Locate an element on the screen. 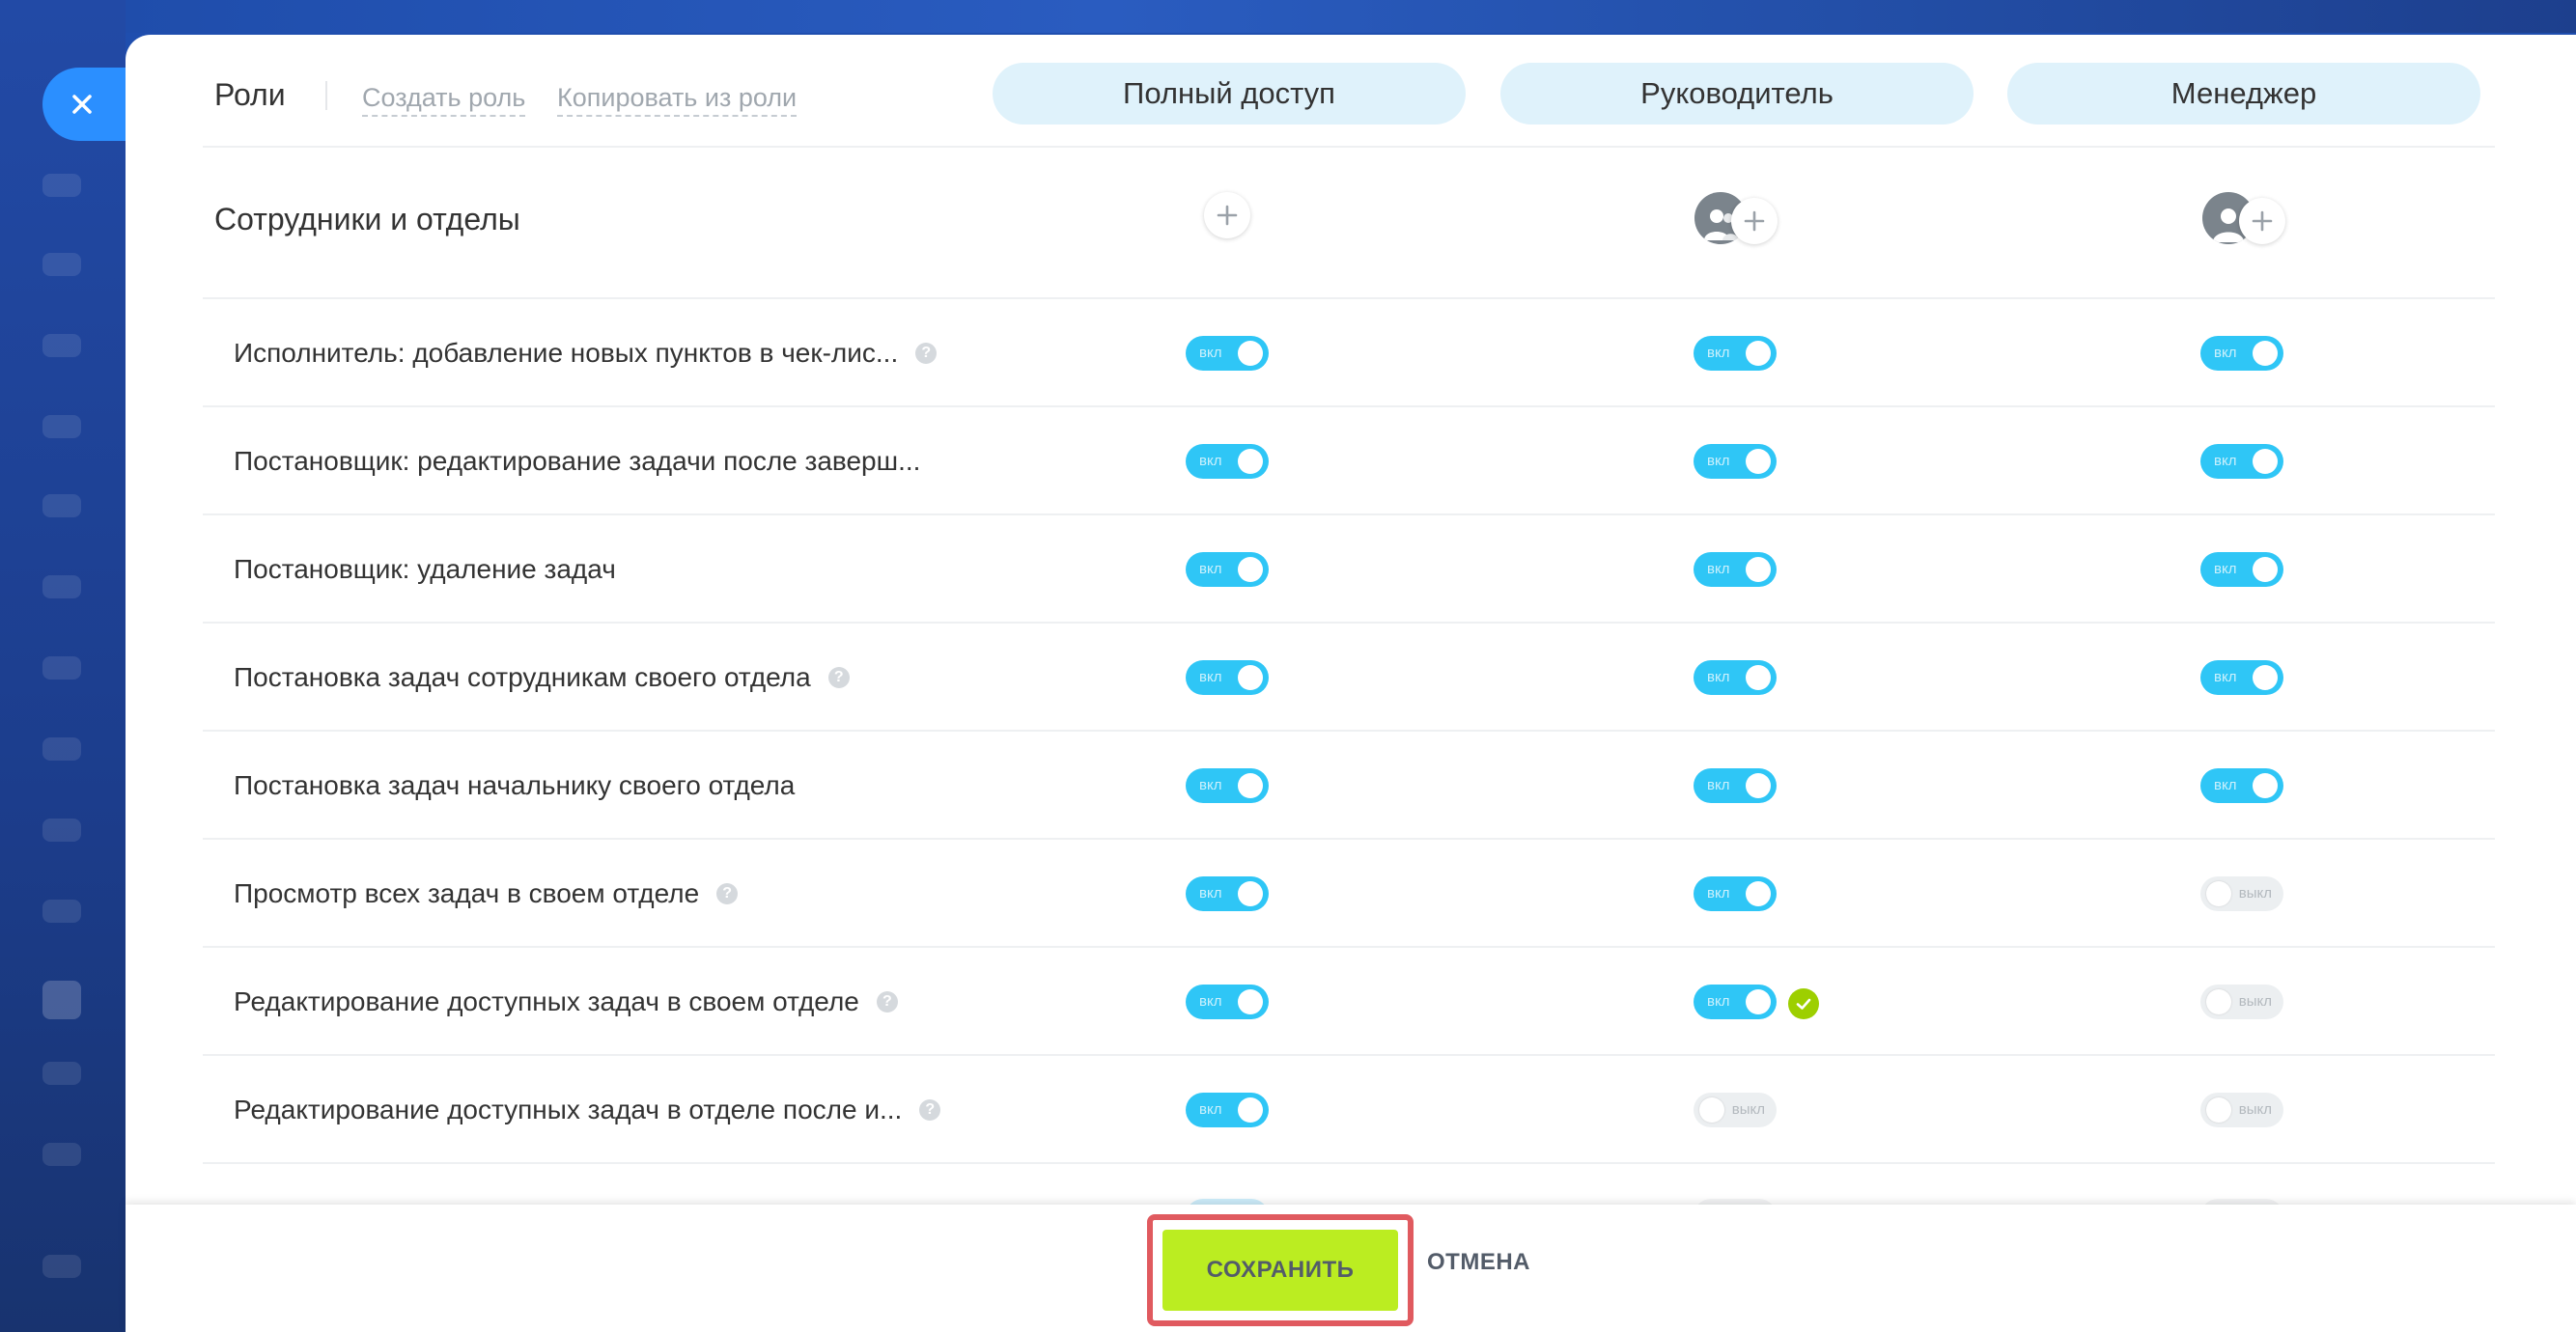 This screenshot has width=2576, height=1332. background-sidebar is located at coordinates (63, 666).